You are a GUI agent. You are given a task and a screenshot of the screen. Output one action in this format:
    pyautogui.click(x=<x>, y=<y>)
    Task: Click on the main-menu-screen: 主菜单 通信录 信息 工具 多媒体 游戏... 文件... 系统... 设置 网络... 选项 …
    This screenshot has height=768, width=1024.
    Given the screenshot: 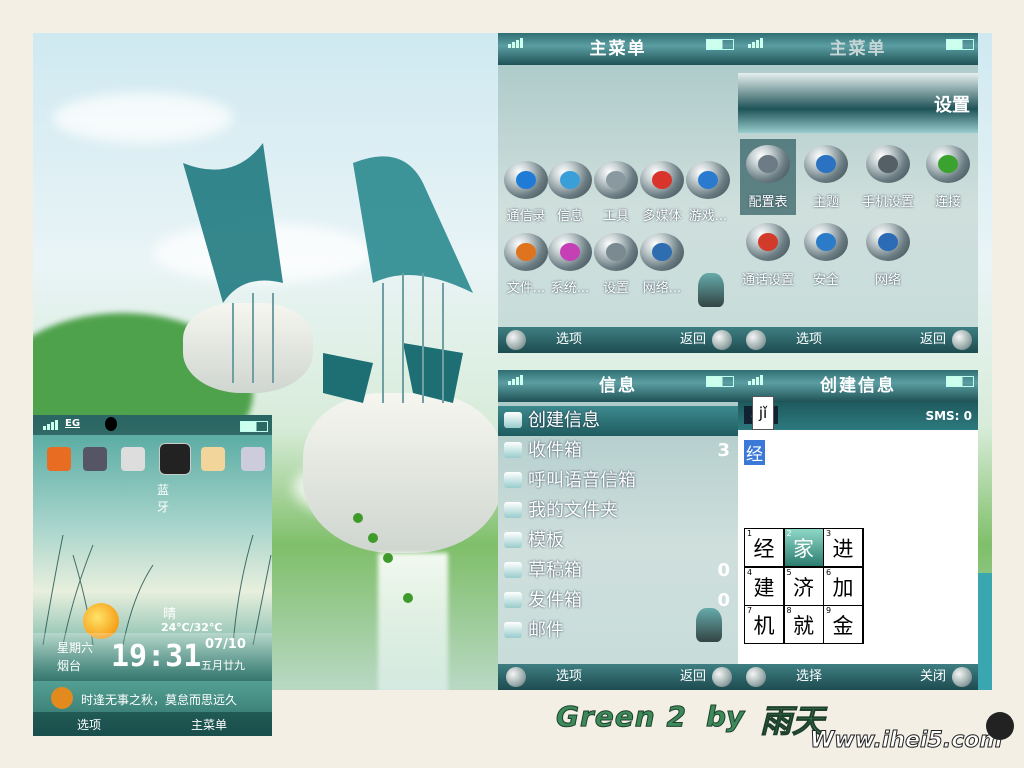 What is the action you would take?
    pyautogui.click(x=618, y=193)
    